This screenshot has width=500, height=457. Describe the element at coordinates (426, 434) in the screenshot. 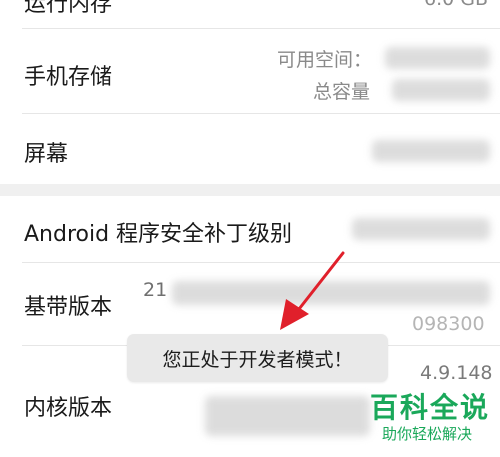

I see `watermark-subtitle: 助你轻松解决` at that location.